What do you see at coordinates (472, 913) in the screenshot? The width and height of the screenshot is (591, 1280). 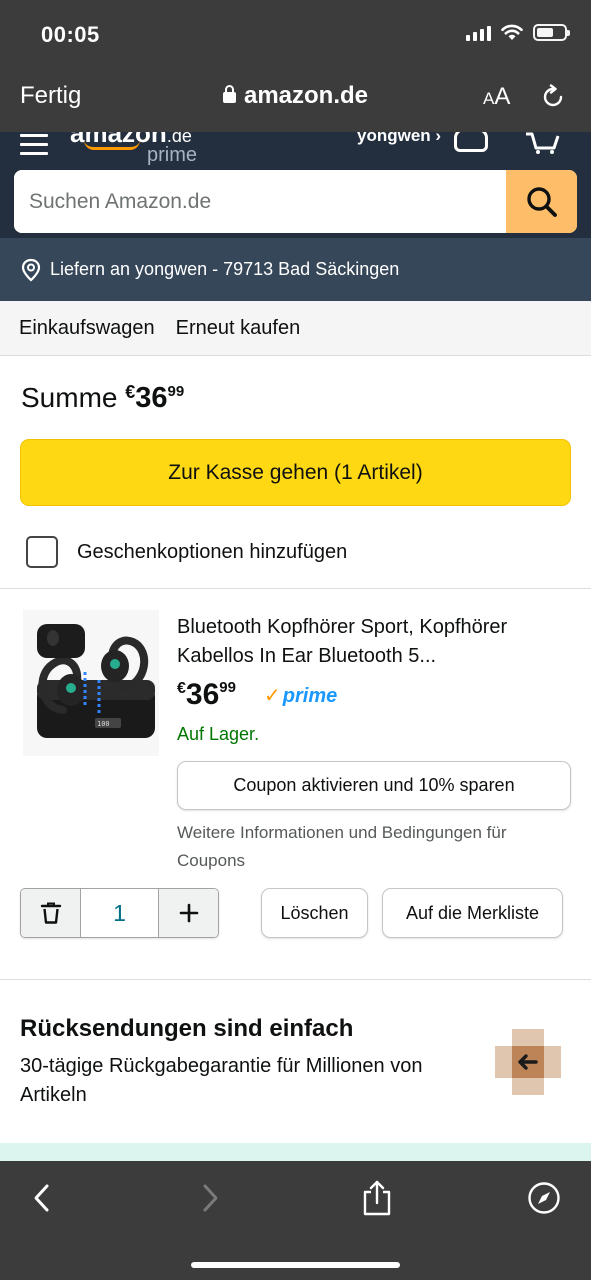 I see `save-for-later-button: Auf die Merkliste` at bounding box center [472, 913].